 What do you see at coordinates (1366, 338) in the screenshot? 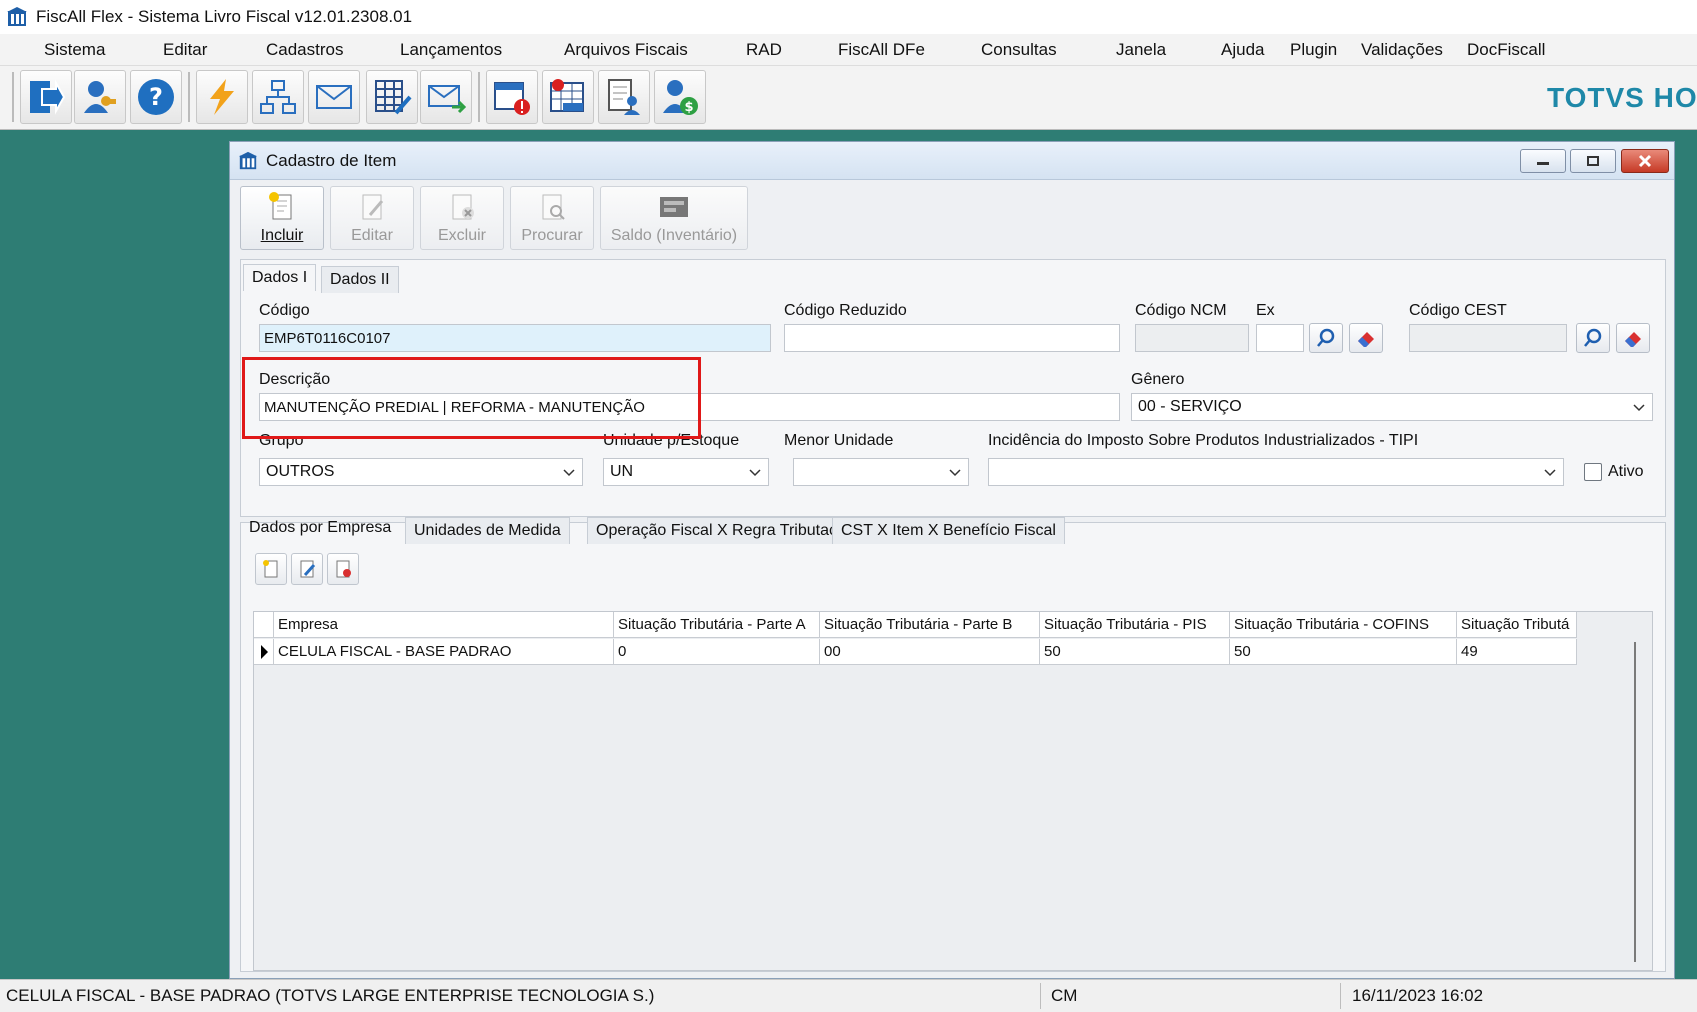
I see `ncm-clear-button` at bounding box center [1366, 338].